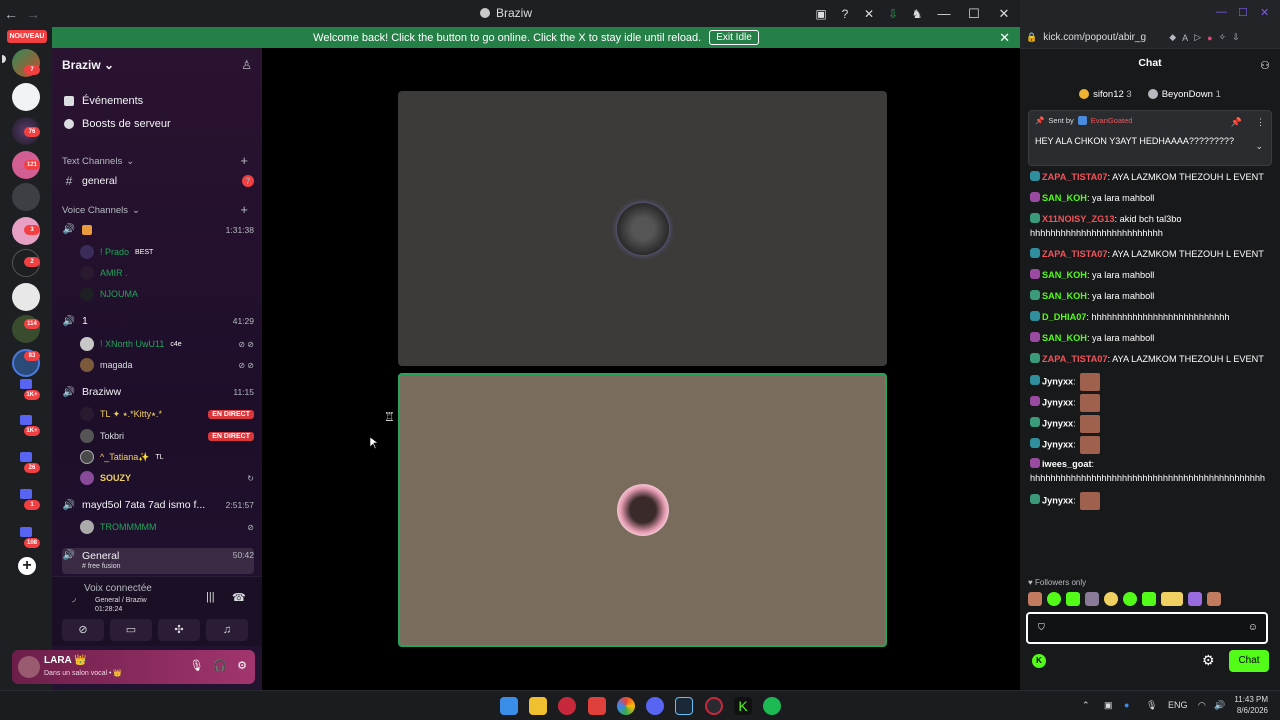 Image resolution: width=1280 pixels, height=720 pixels. What do you see at coordinates (1185, 38) in the screenshot?
I see `translate-icon: A` at bounding box center [1185, 38].